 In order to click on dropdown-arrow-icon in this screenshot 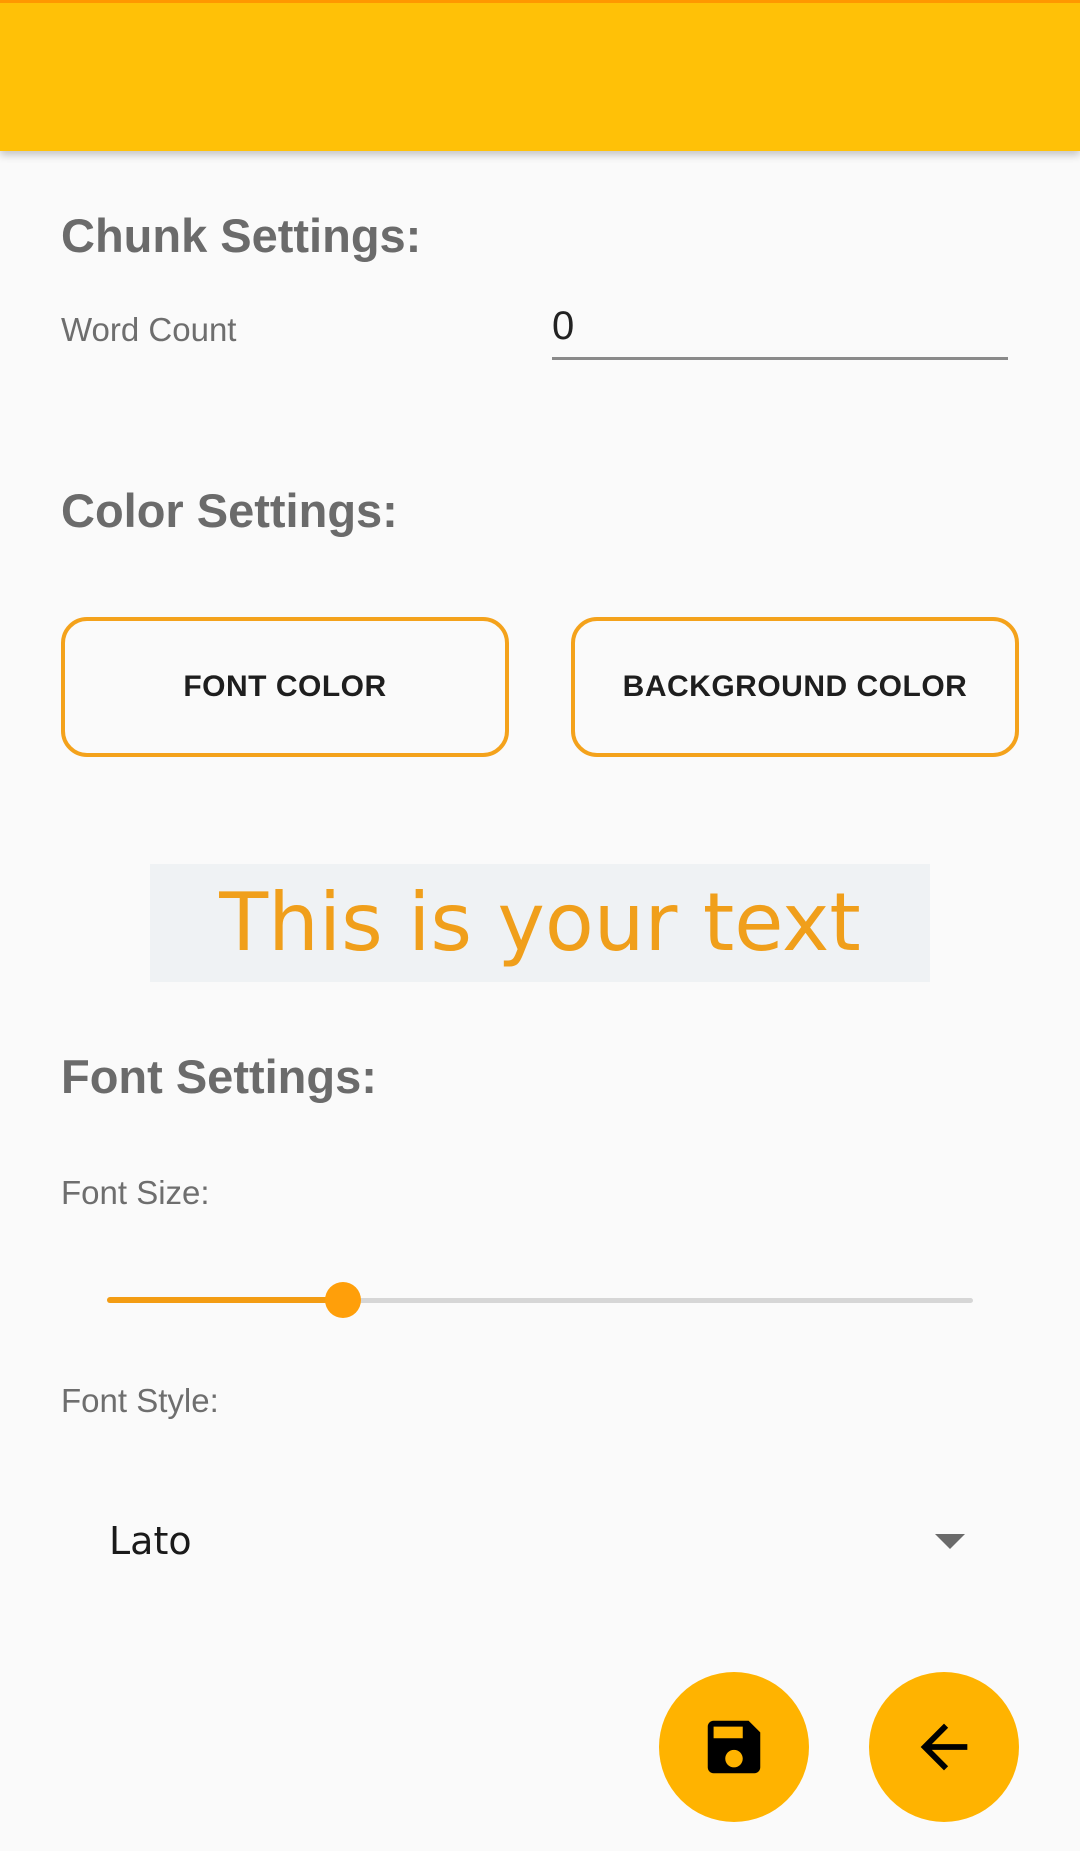, I will do `click(950, 1541)`.